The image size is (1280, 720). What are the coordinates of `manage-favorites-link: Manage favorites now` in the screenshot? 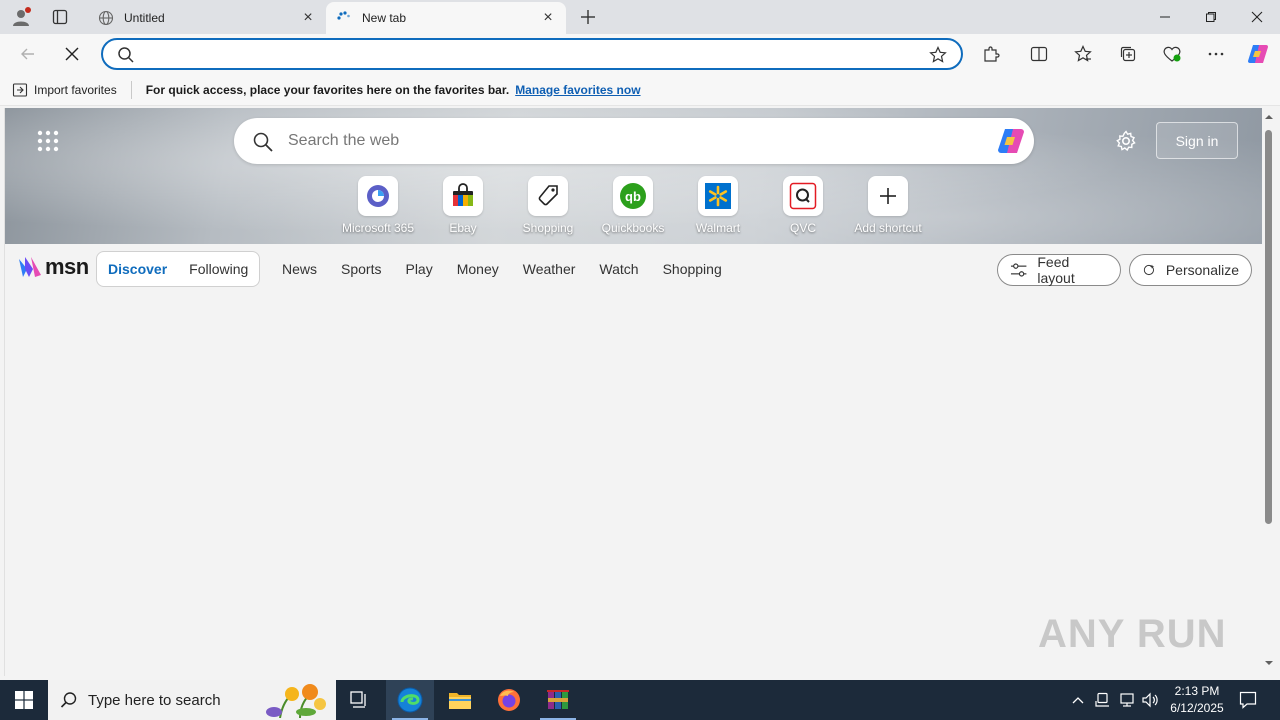 It's located at (577, 90).